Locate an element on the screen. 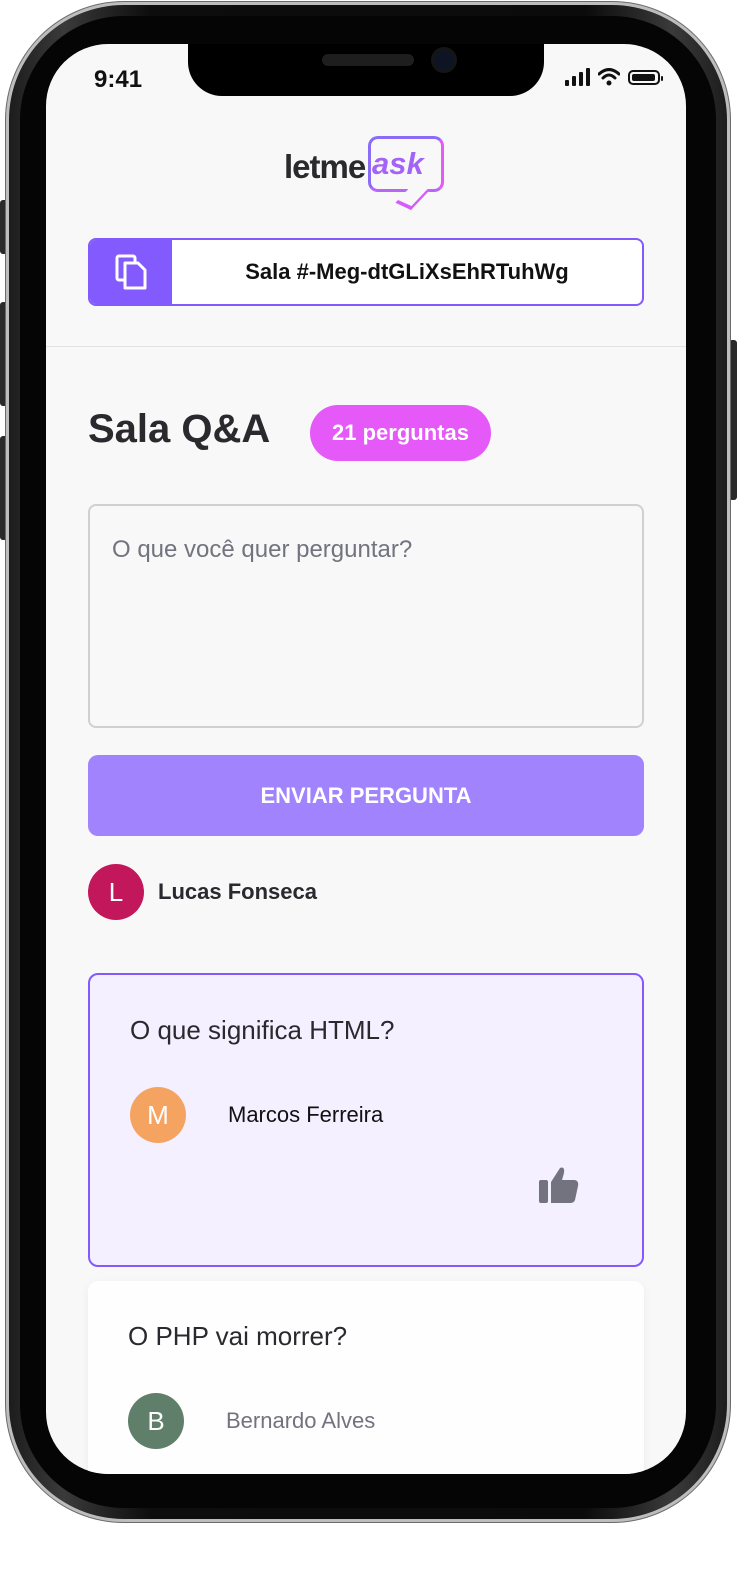 Image resolution: width=741 pixels, height=1588 pixels. signal-icon is located at coordinates (577, 77).